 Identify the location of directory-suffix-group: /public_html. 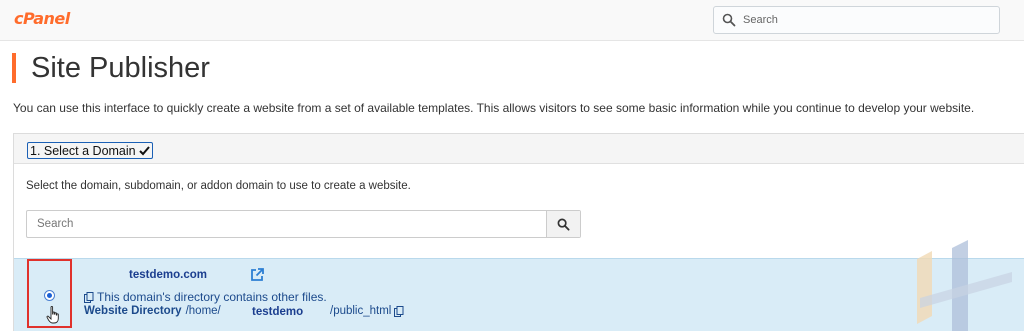
(367, 311).